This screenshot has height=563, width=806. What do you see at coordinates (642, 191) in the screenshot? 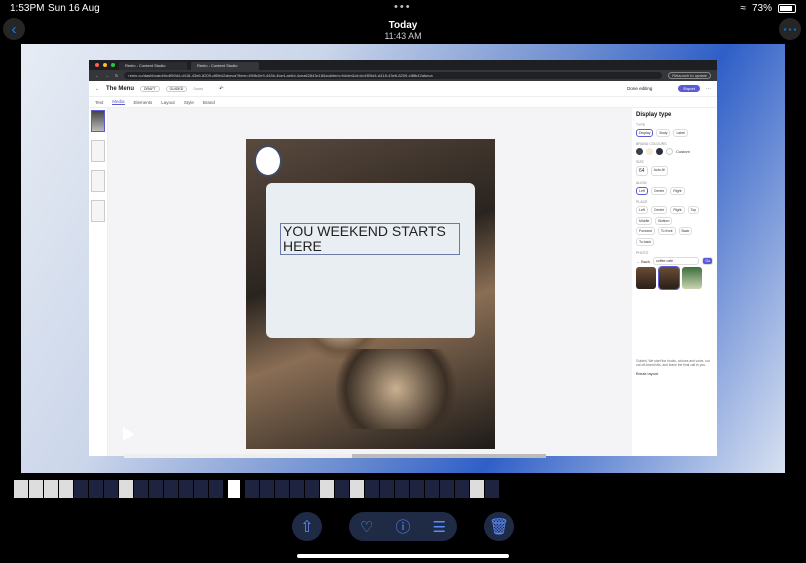
I see `align-left-option: Left` at bounding box center [642, 191].